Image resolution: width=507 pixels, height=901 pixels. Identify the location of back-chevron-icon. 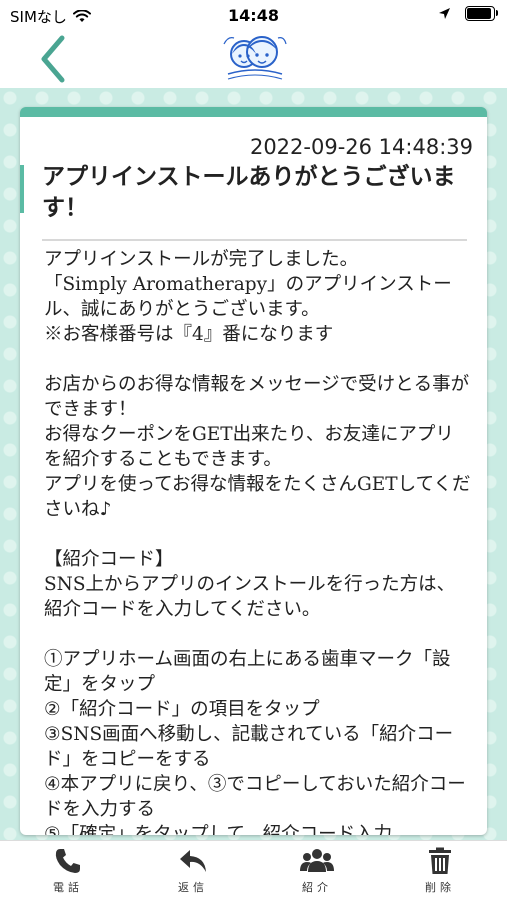
(54, 59).